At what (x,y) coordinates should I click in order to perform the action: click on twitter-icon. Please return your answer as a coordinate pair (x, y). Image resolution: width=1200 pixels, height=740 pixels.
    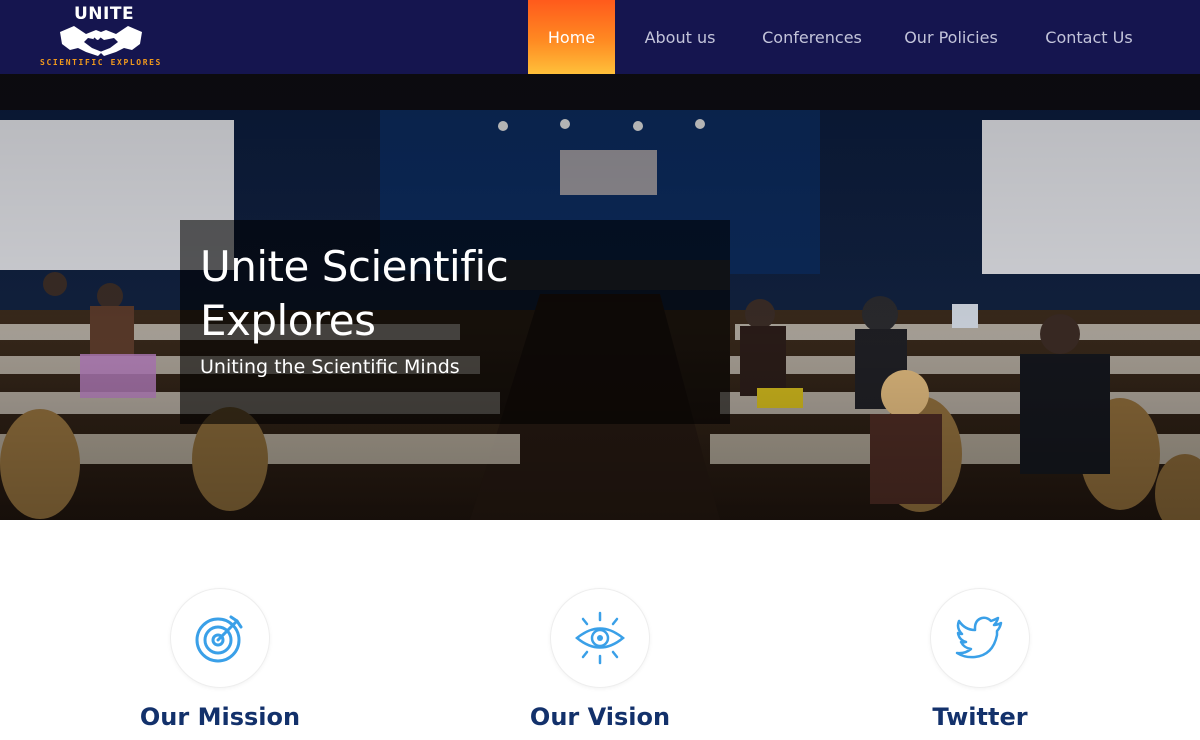
    Looking at the image, I should click on (979, 637).